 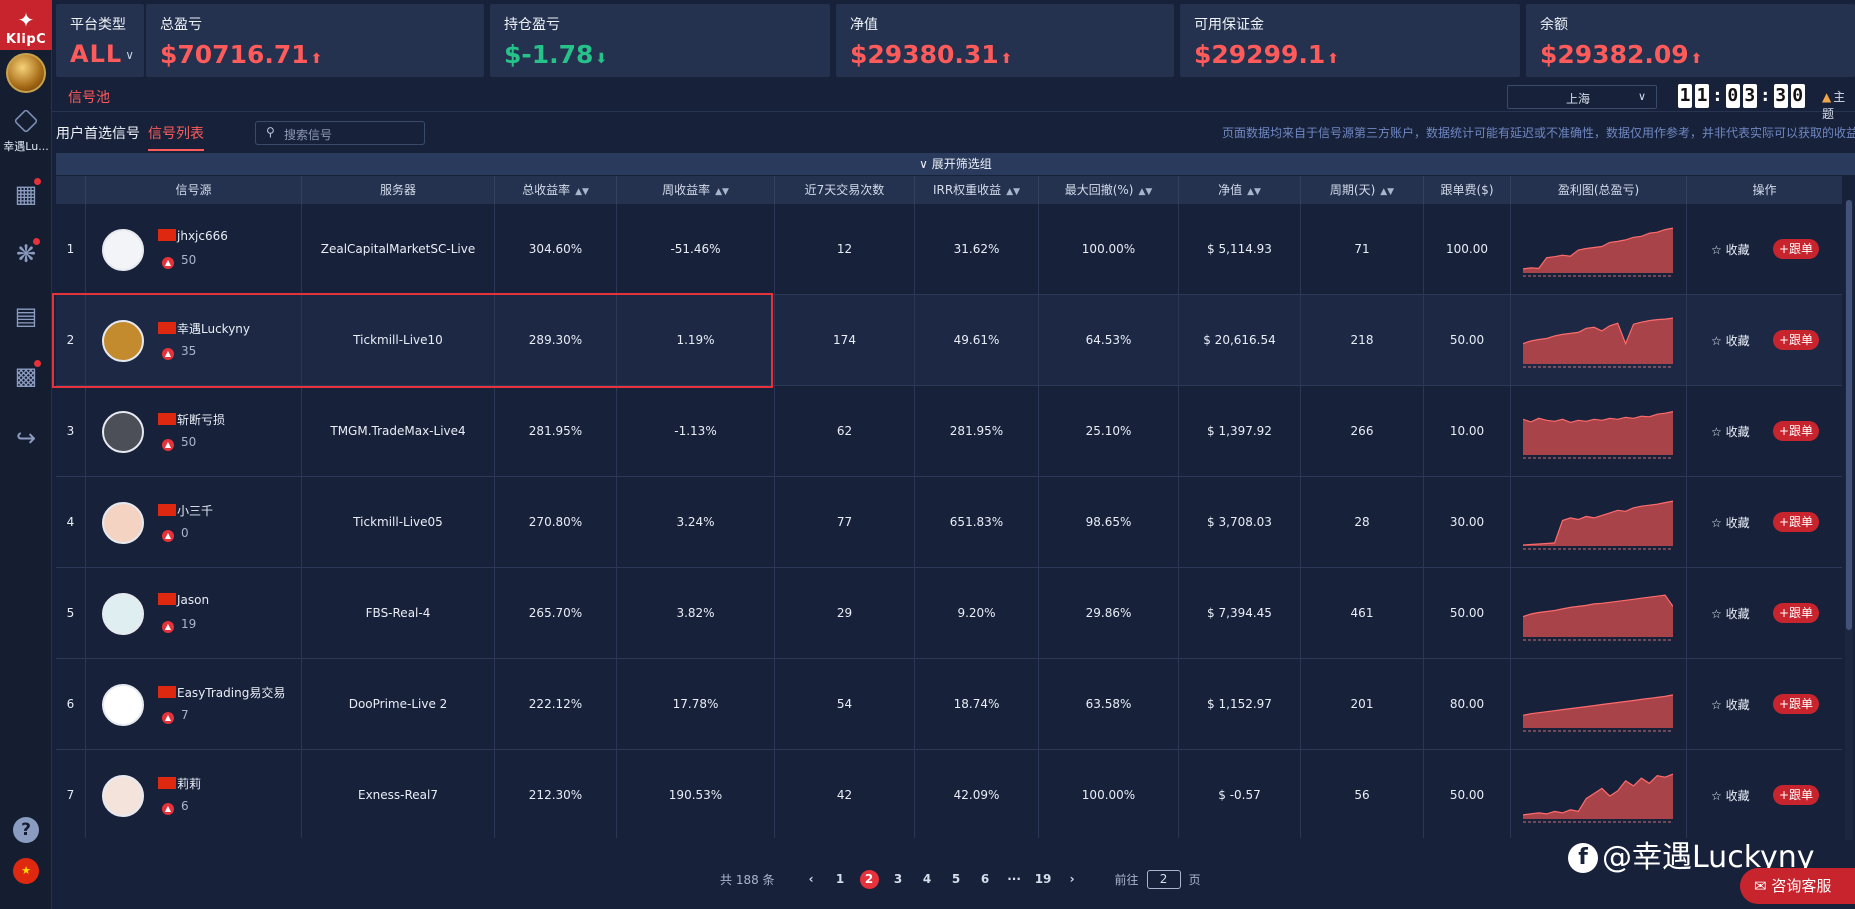 I want to click on cell-equity: $ 20,616.54, so click(x=1240, y=340).